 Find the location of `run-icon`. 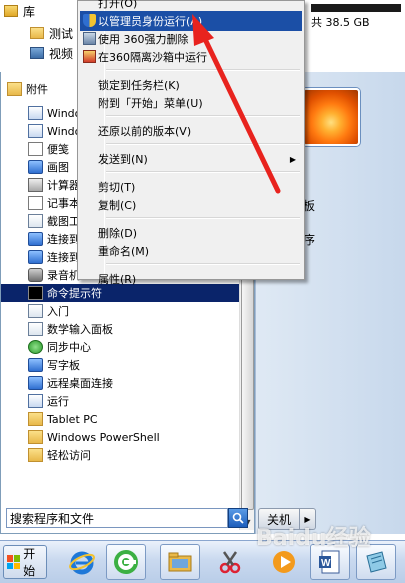

run-icon is located at coordinates (35, 401).